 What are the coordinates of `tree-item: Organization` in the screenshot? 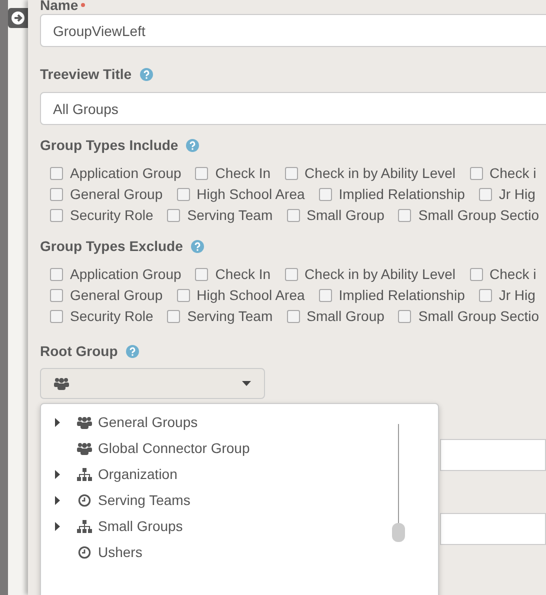 It's located at (215, 474).